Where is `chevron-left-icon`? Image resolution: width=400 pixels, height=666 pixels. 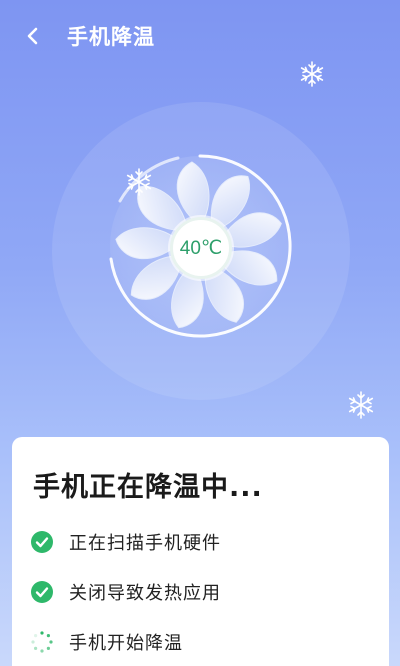
chevron-left-icon is located at coordinates (32, 36).